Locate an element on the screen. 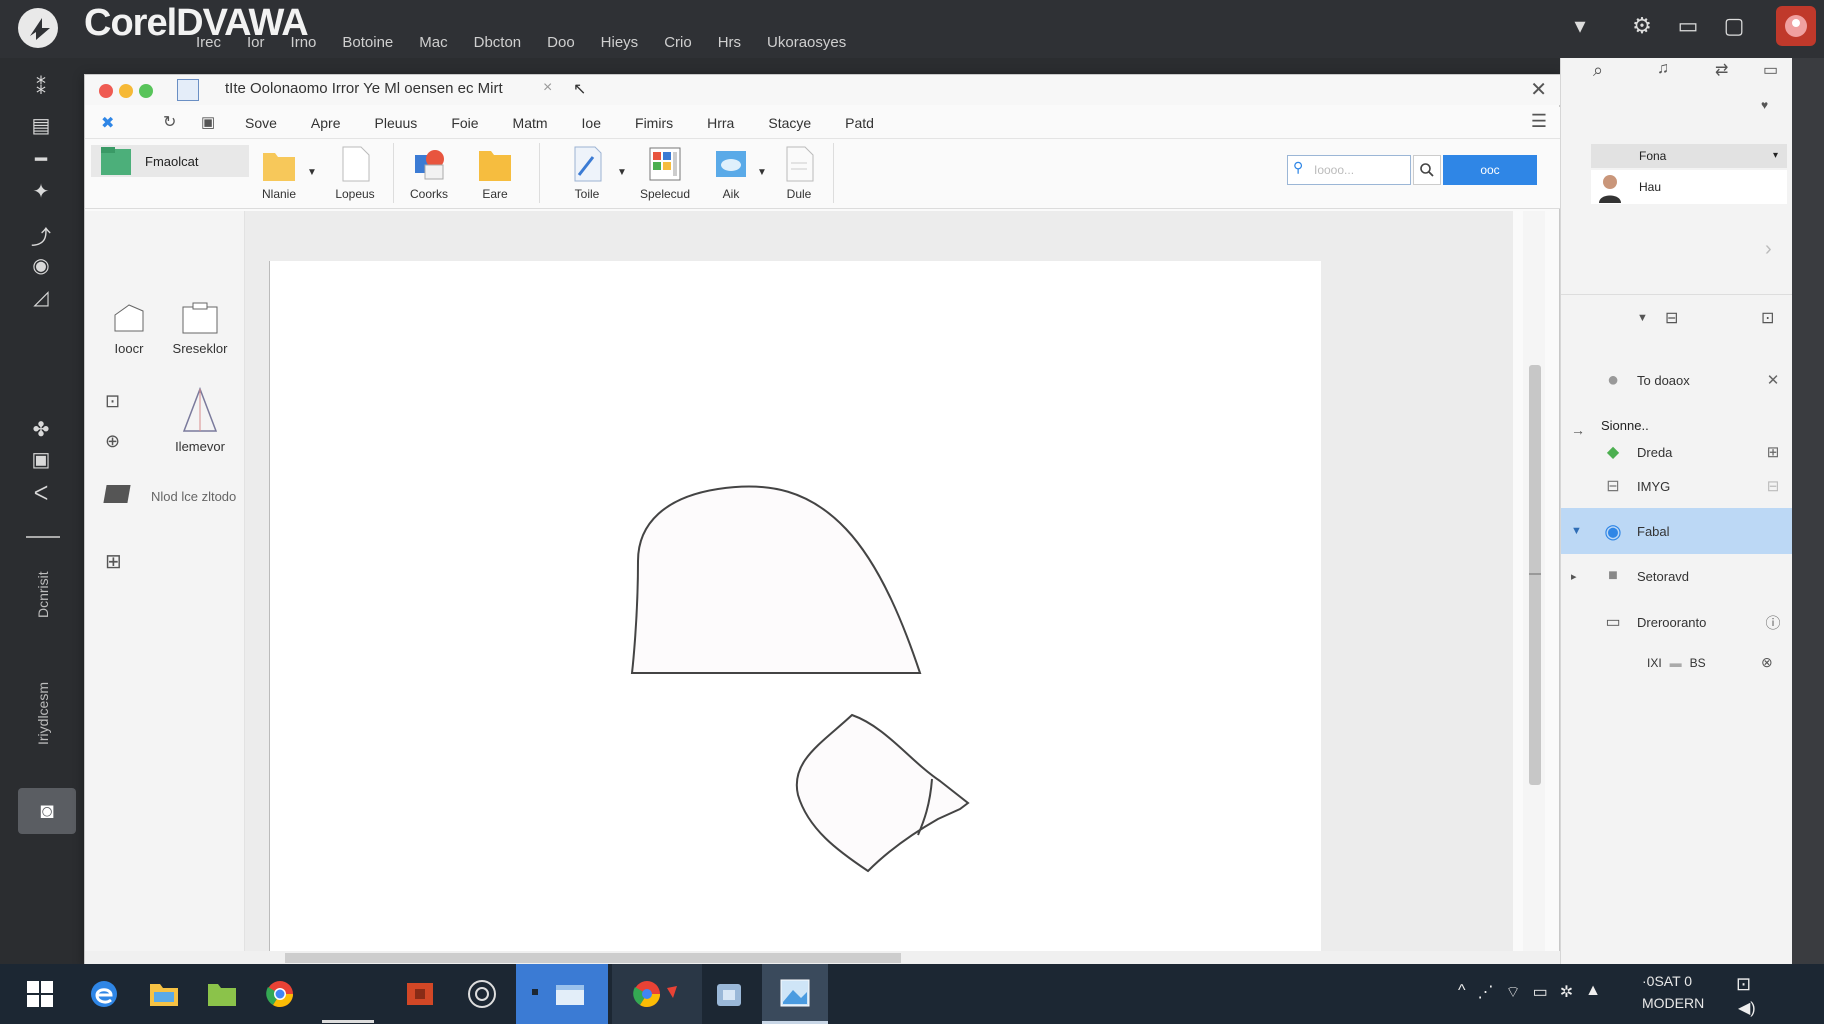 Image resolution: width=1824 pixels, height=1024 pixels. shield-icon: ◉ is located at coordinates (41, 265).